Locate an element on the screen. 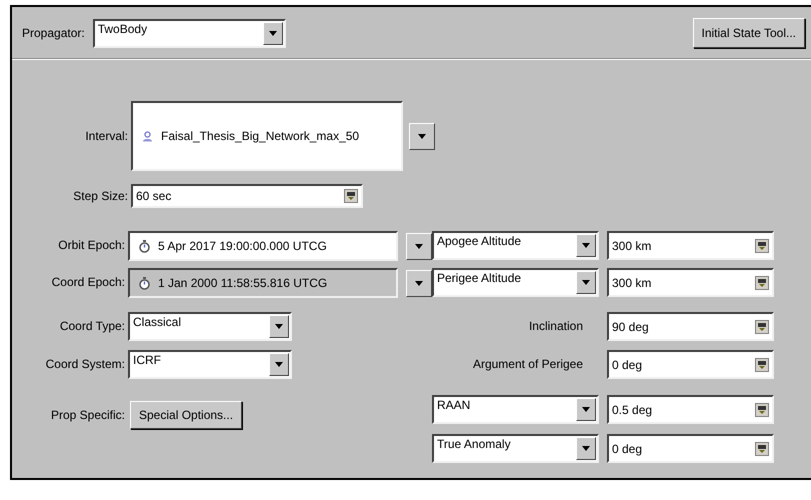  element-label: Inclination is located at coordinates (556, 326).